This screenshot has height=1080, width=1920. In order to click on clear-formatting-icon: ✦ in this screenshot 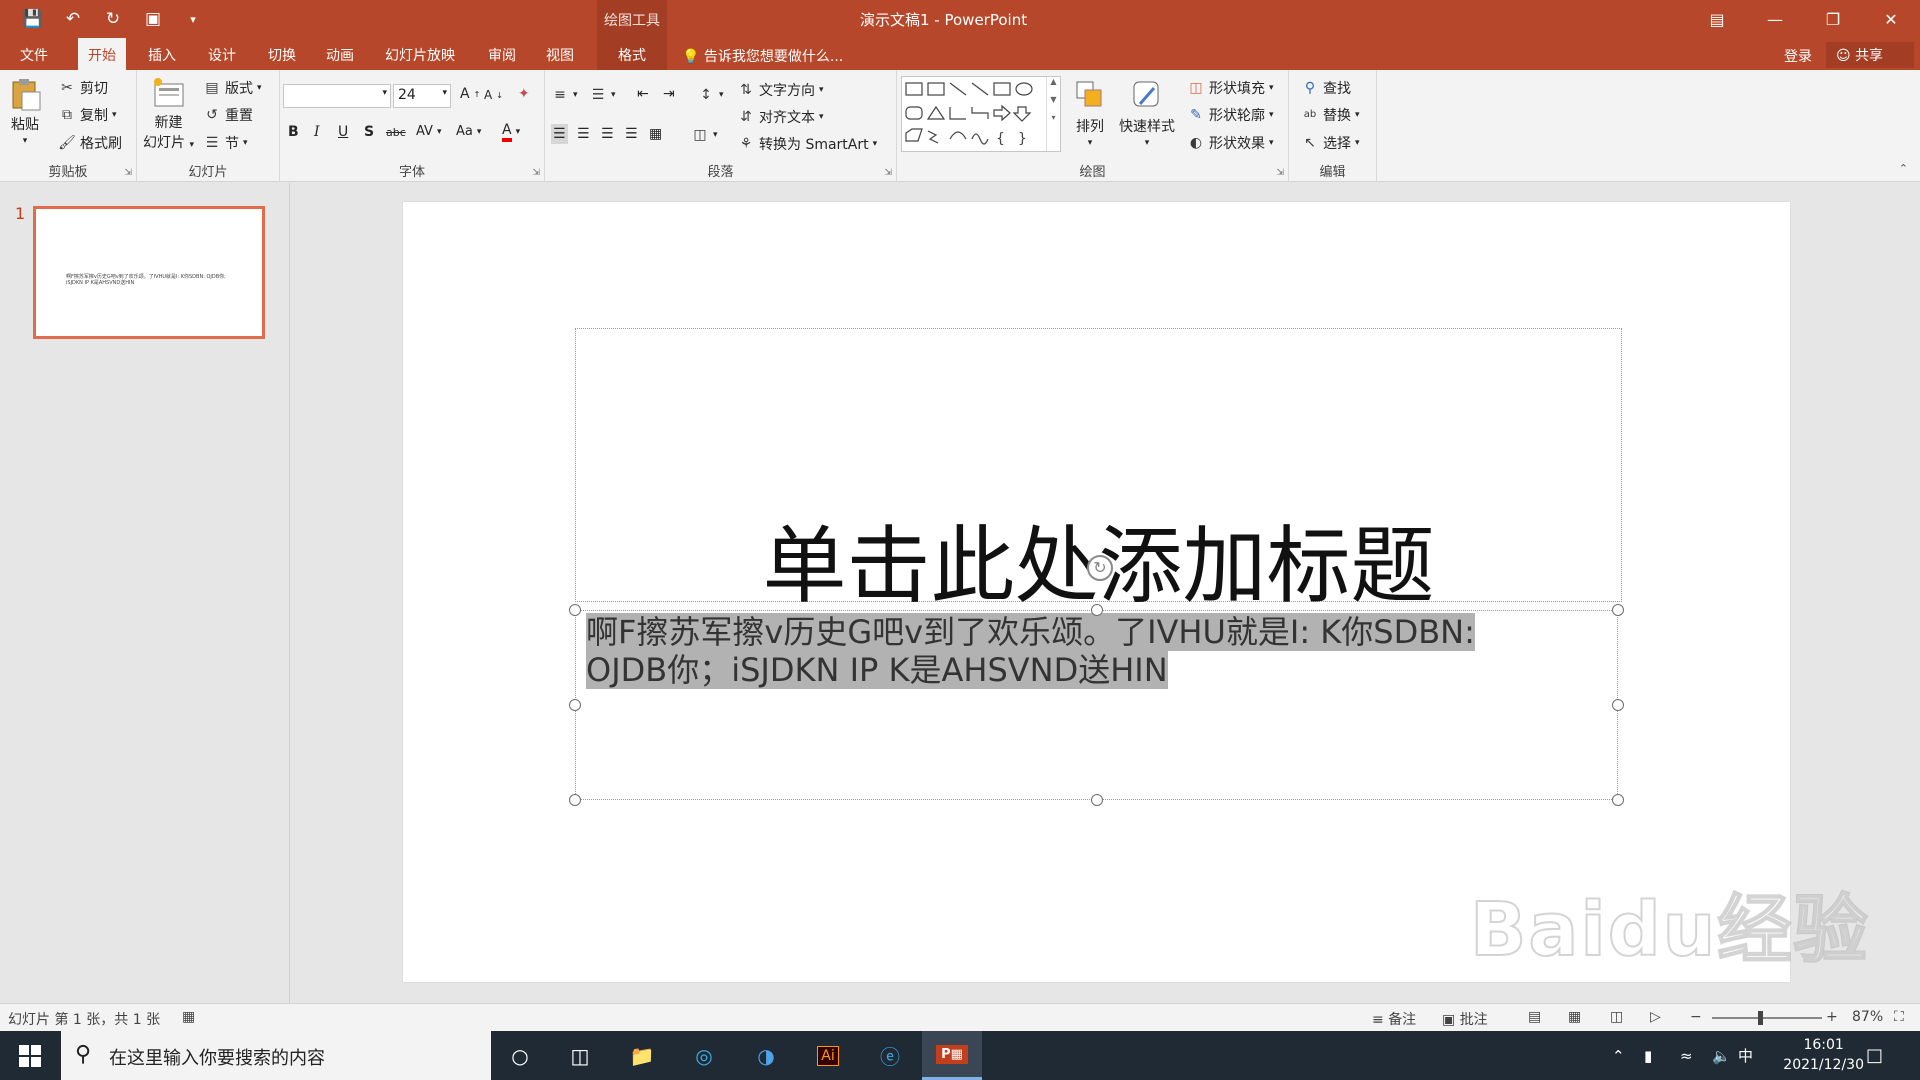, I will do `click(524, 94)`.